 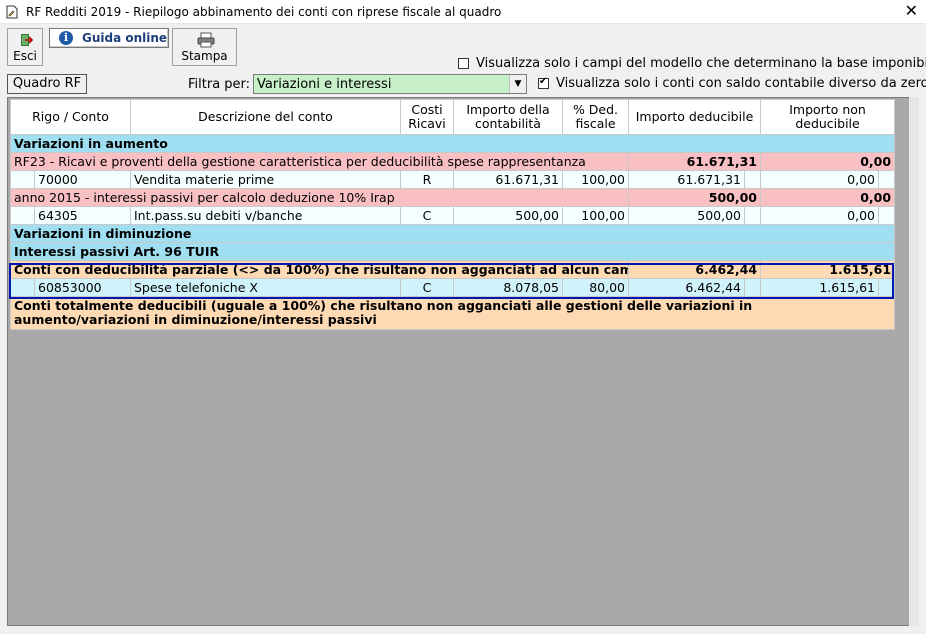 I want to click on col-importo-non-deducibile: Importo non deducibile, so click(x=828, y=117).